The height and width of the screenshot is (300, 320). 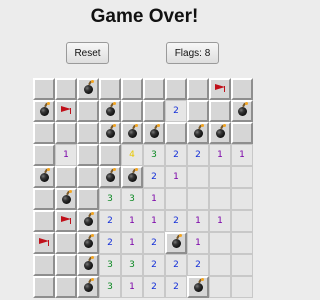 What do you see at coordinates (132, 155) in the screenshot?
I see `number-cell: 4` at bounding box center [132, 155].